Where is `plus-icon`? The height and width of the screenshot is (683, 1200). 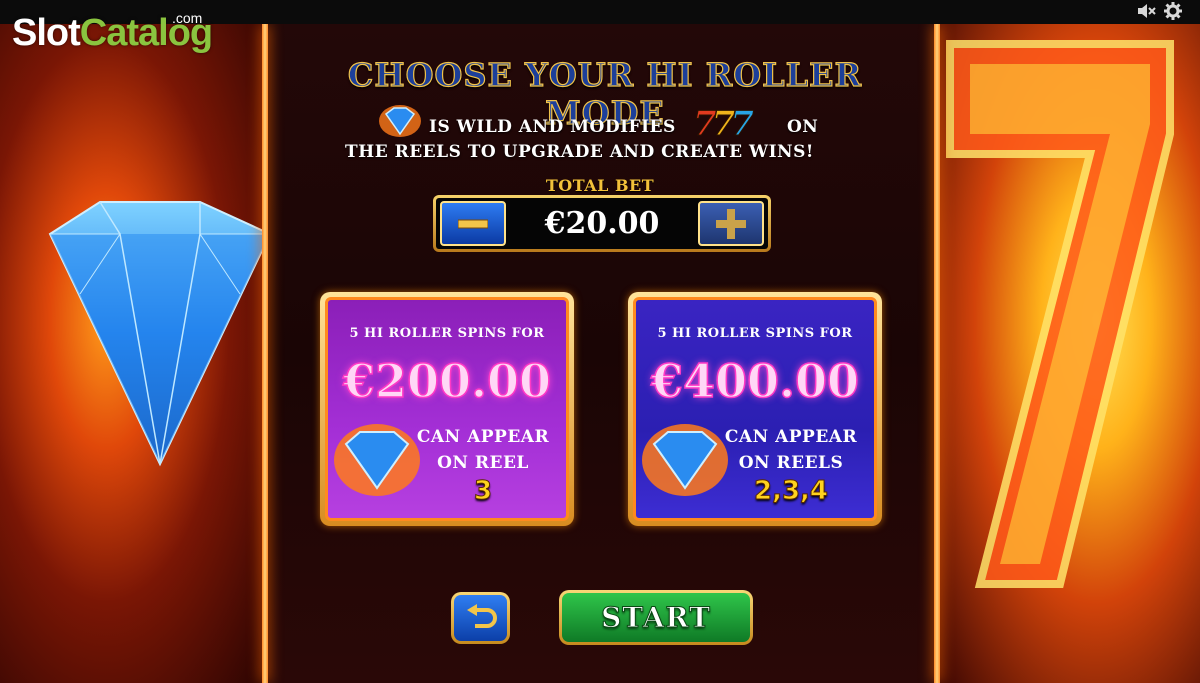 plus-icon is located at coordinates (731, 223).